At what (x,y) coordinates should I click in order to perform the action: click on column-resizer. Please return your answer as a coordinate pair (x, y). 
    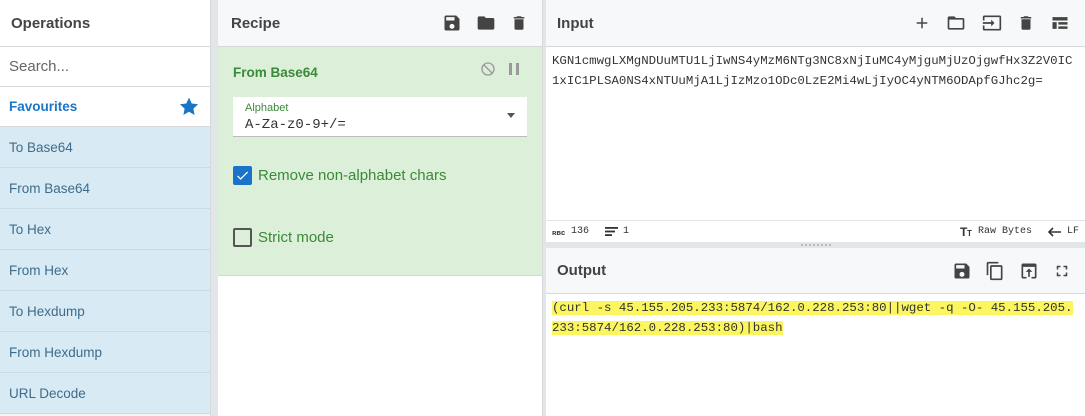
    Looking at the image, I should click on (214, 208).